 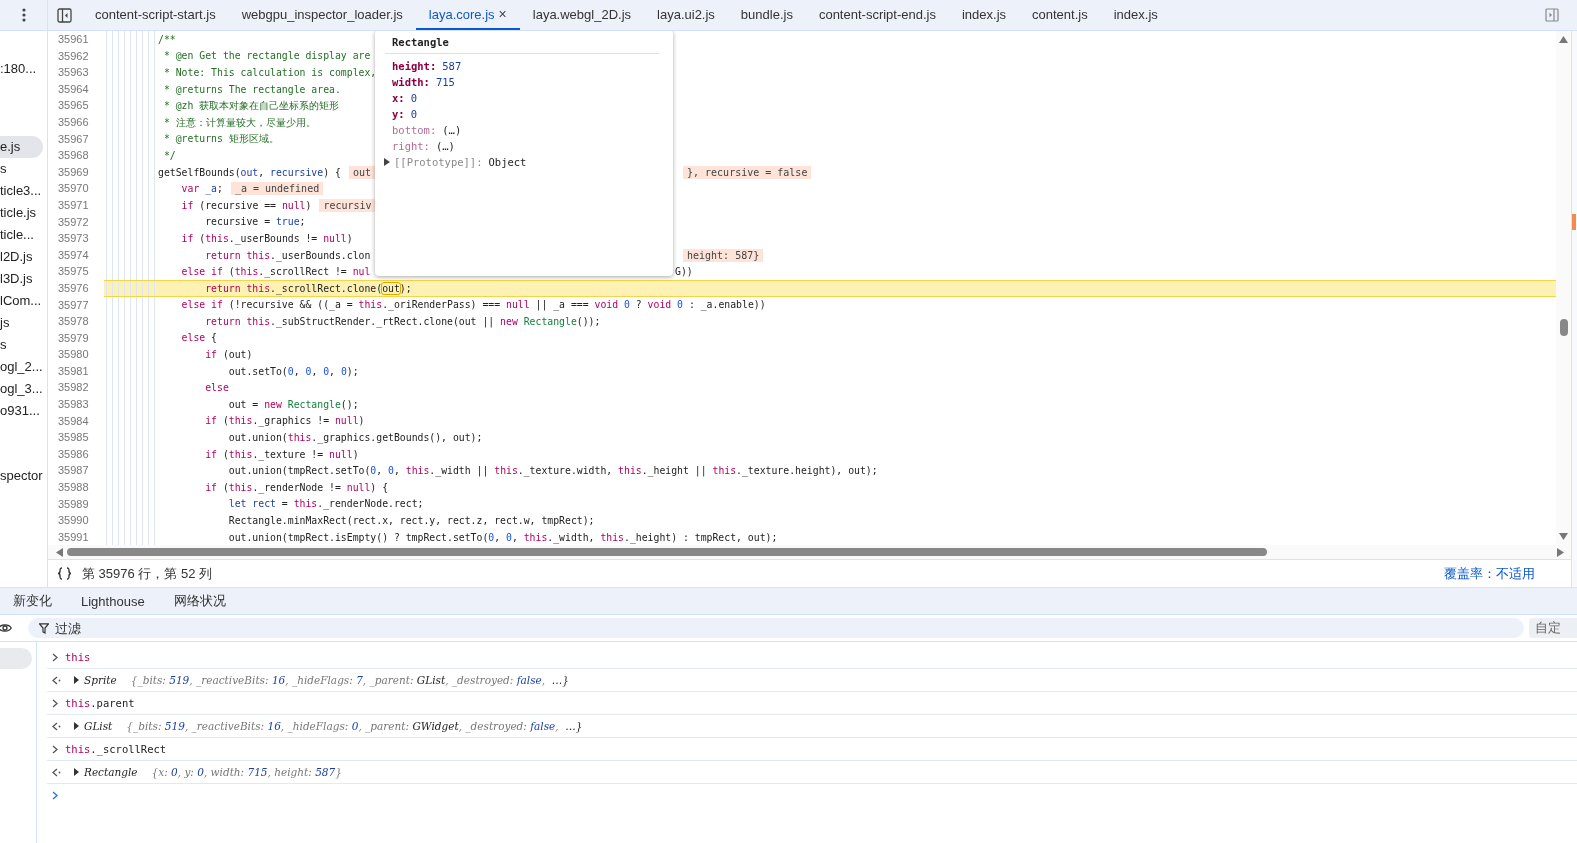 What do you see at coordinates (582, 15) in the screenshot?
I see `file-tab: laya.webgl_2D.js` at bounding box center [582, 15].